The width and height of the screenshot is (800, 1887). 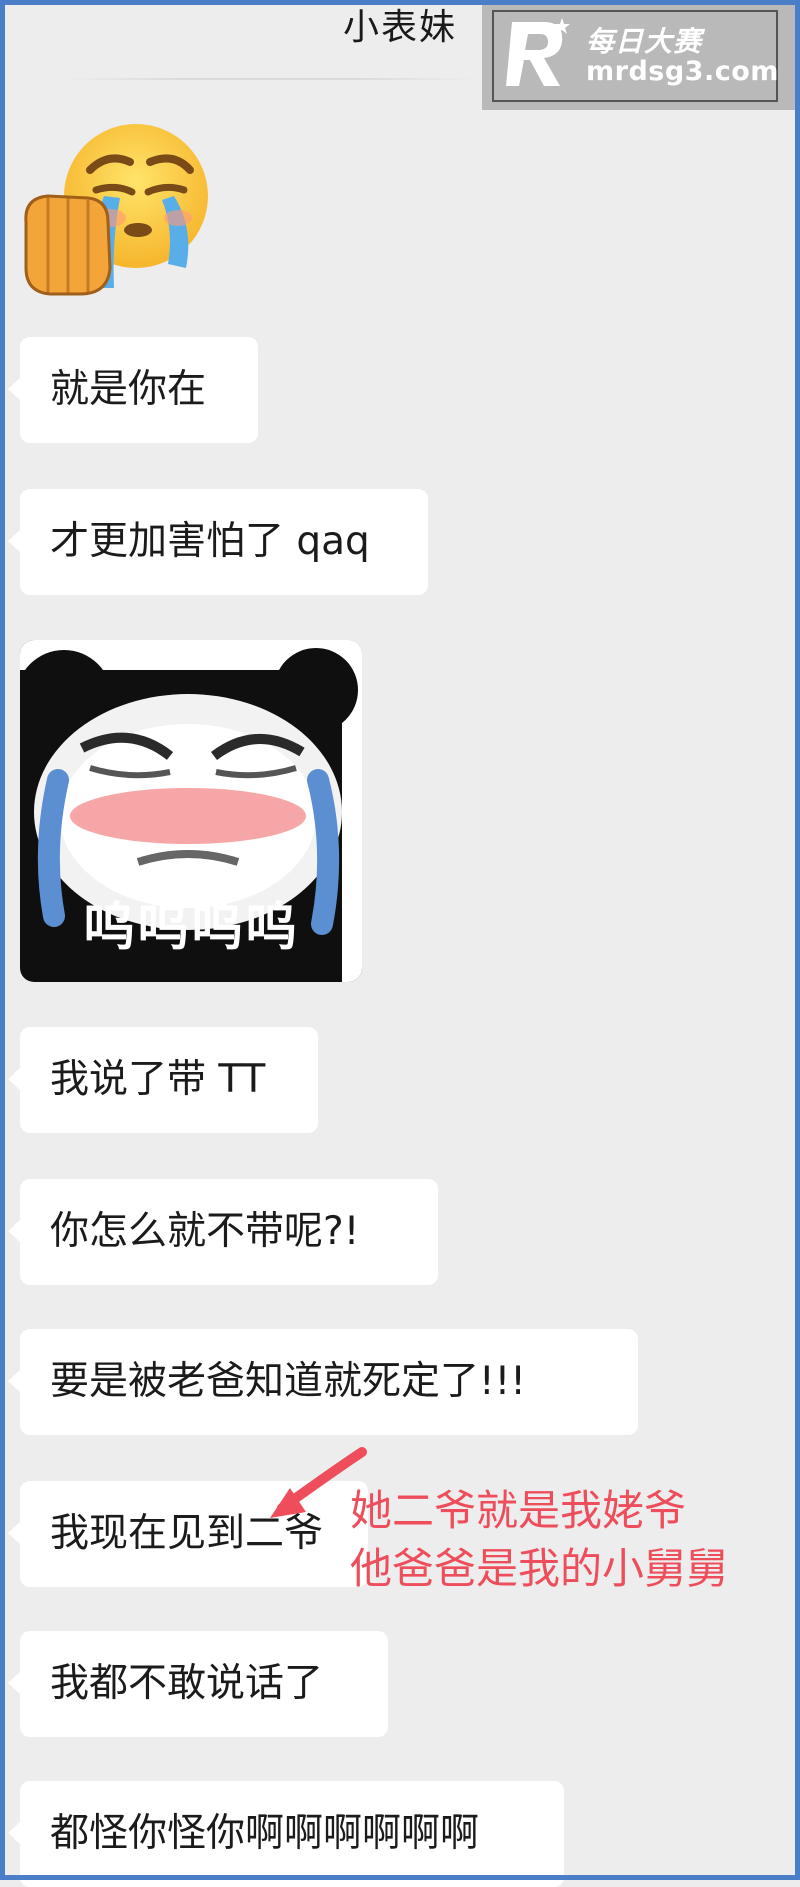 I want to click on crying-face-sticker, so click(x=118, y=207).